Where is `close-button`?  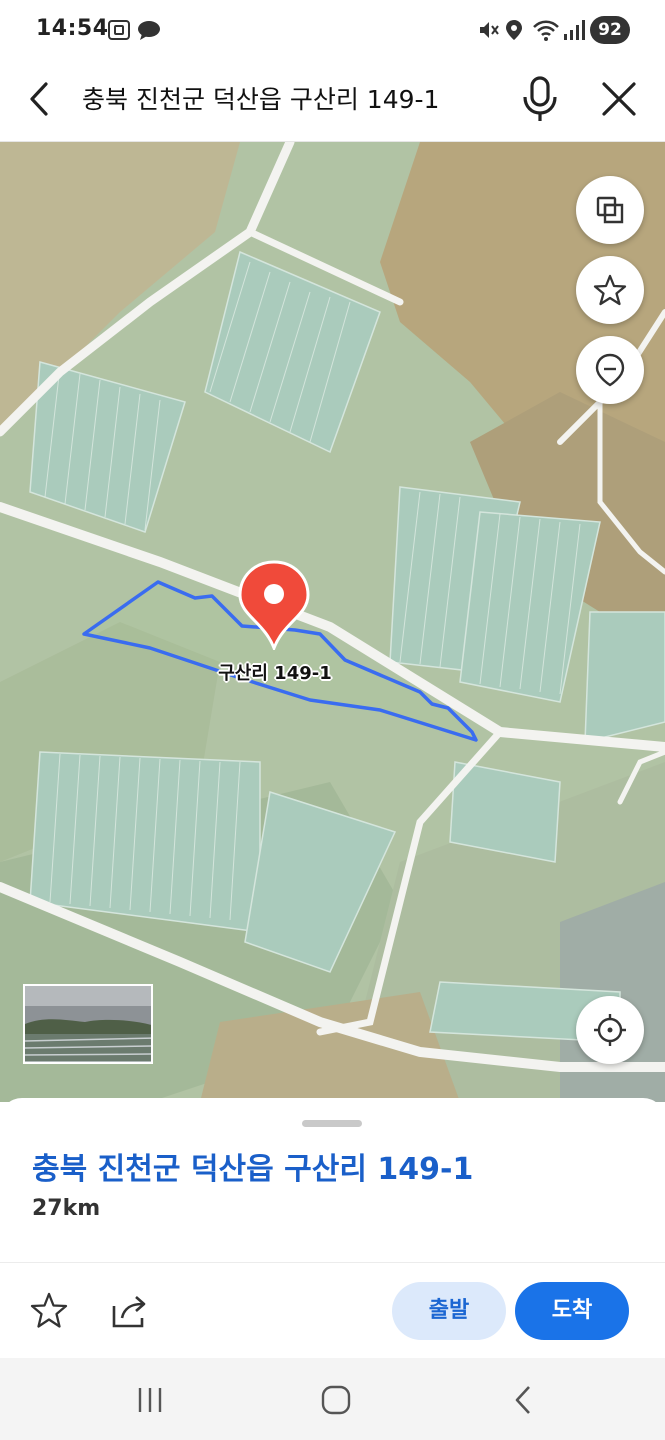 close-button is located at coordinates (619, 99).